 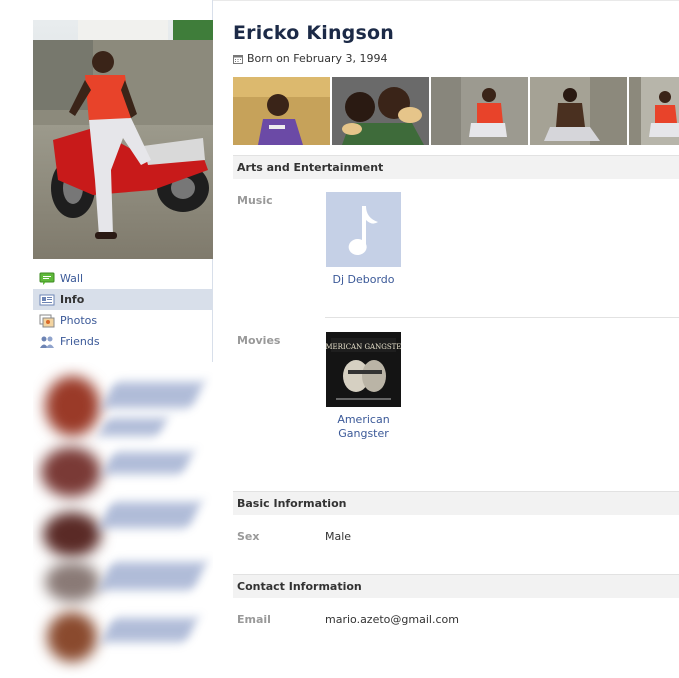 What do you see at coordinates (456, 503) in the screenshot?
I see `section-header-basic: Basic Information` at bounding box center [456, 503].